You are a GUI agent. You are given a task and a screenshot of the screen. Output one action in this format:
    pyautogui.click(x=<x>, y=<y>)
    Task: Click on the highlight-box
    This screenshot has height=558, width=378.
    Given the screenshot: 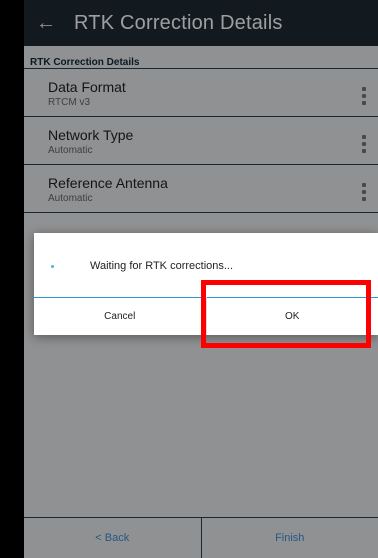 What is the action you would take?
    pyautogui.click(x=286, y=314)
    